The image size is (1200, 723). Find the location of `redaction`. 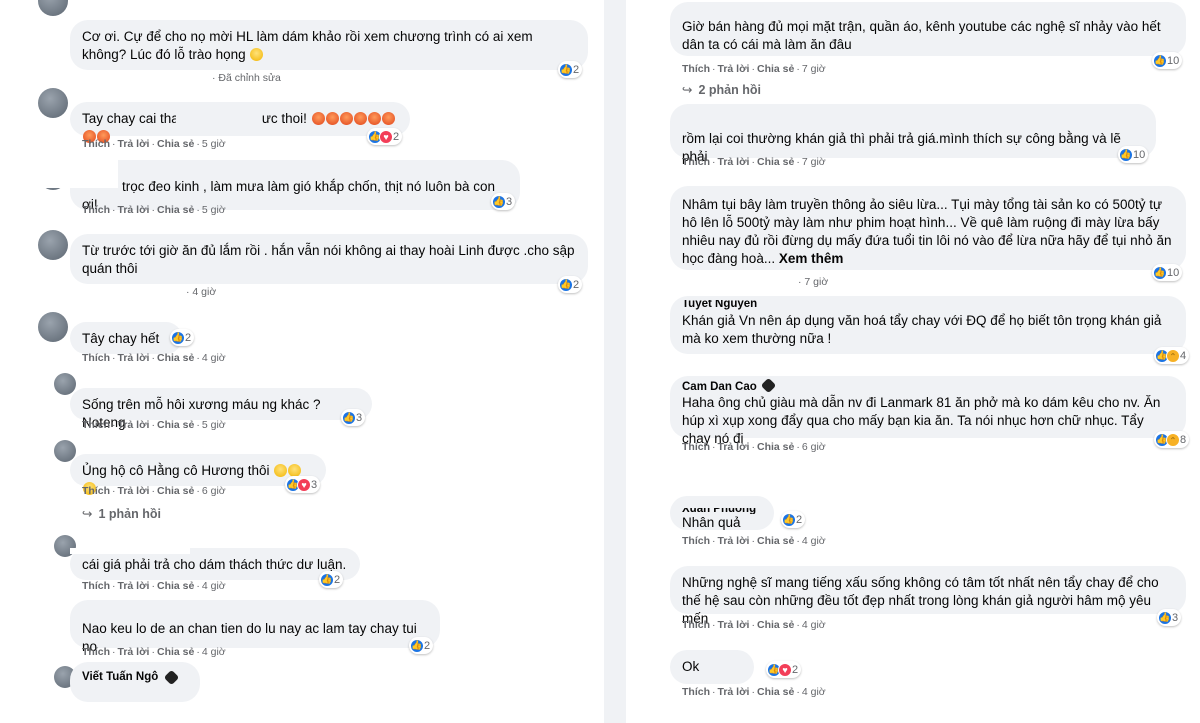

redaction is located at coordinates (66, 171).